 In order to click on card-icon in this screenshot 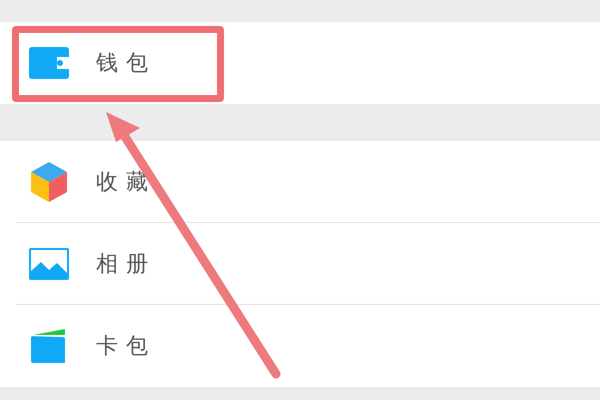, I will do `click(49, 346)`.